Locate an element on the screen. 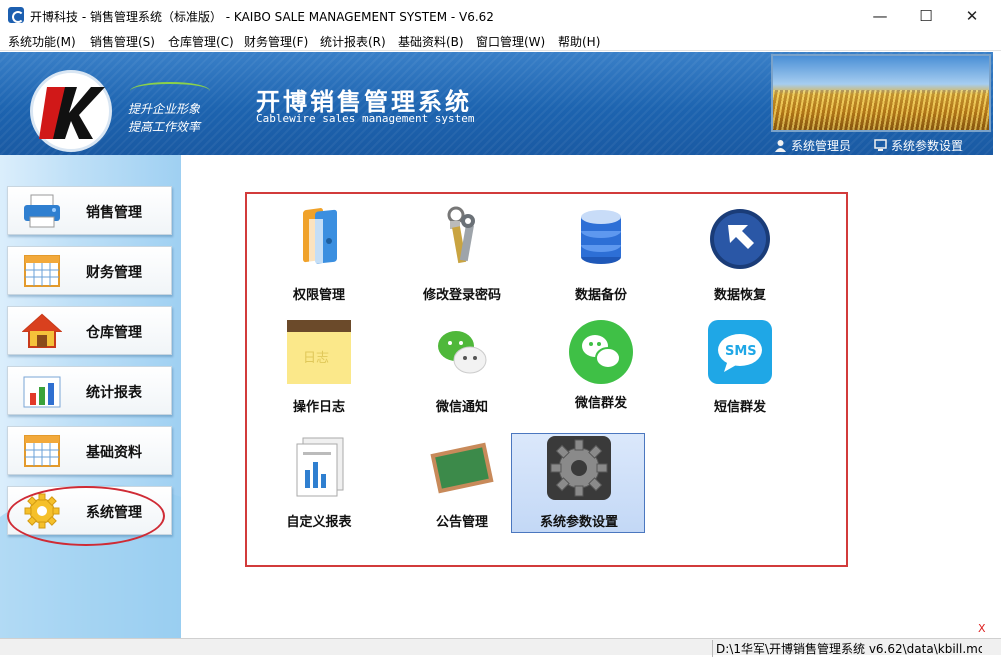  admin-link-label: 系统管理员 is located at coordinates (821, 146).